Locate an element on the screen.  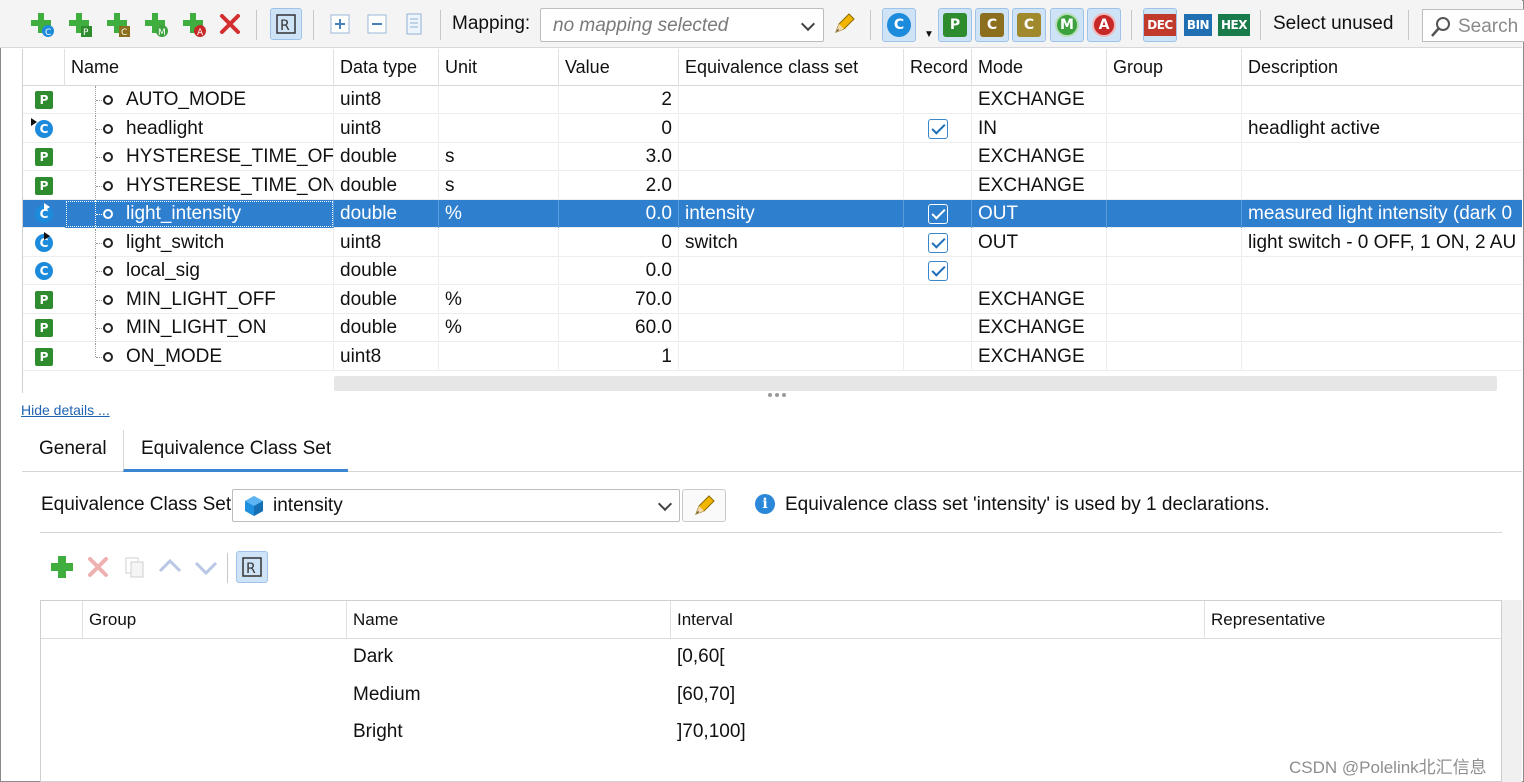
mode-cell is located at coordinates (1039, 271).